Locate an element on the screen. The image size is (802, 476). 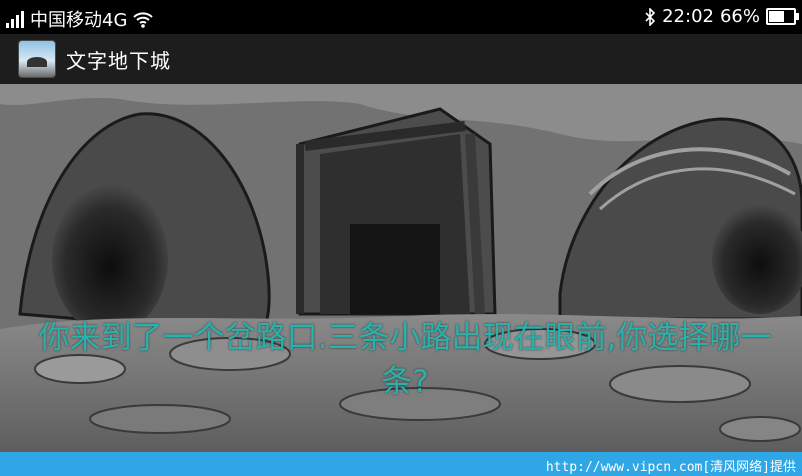
watermark-text: http://www.vipcn.com[清风网络]提供 is located at coordinates (670, 467).